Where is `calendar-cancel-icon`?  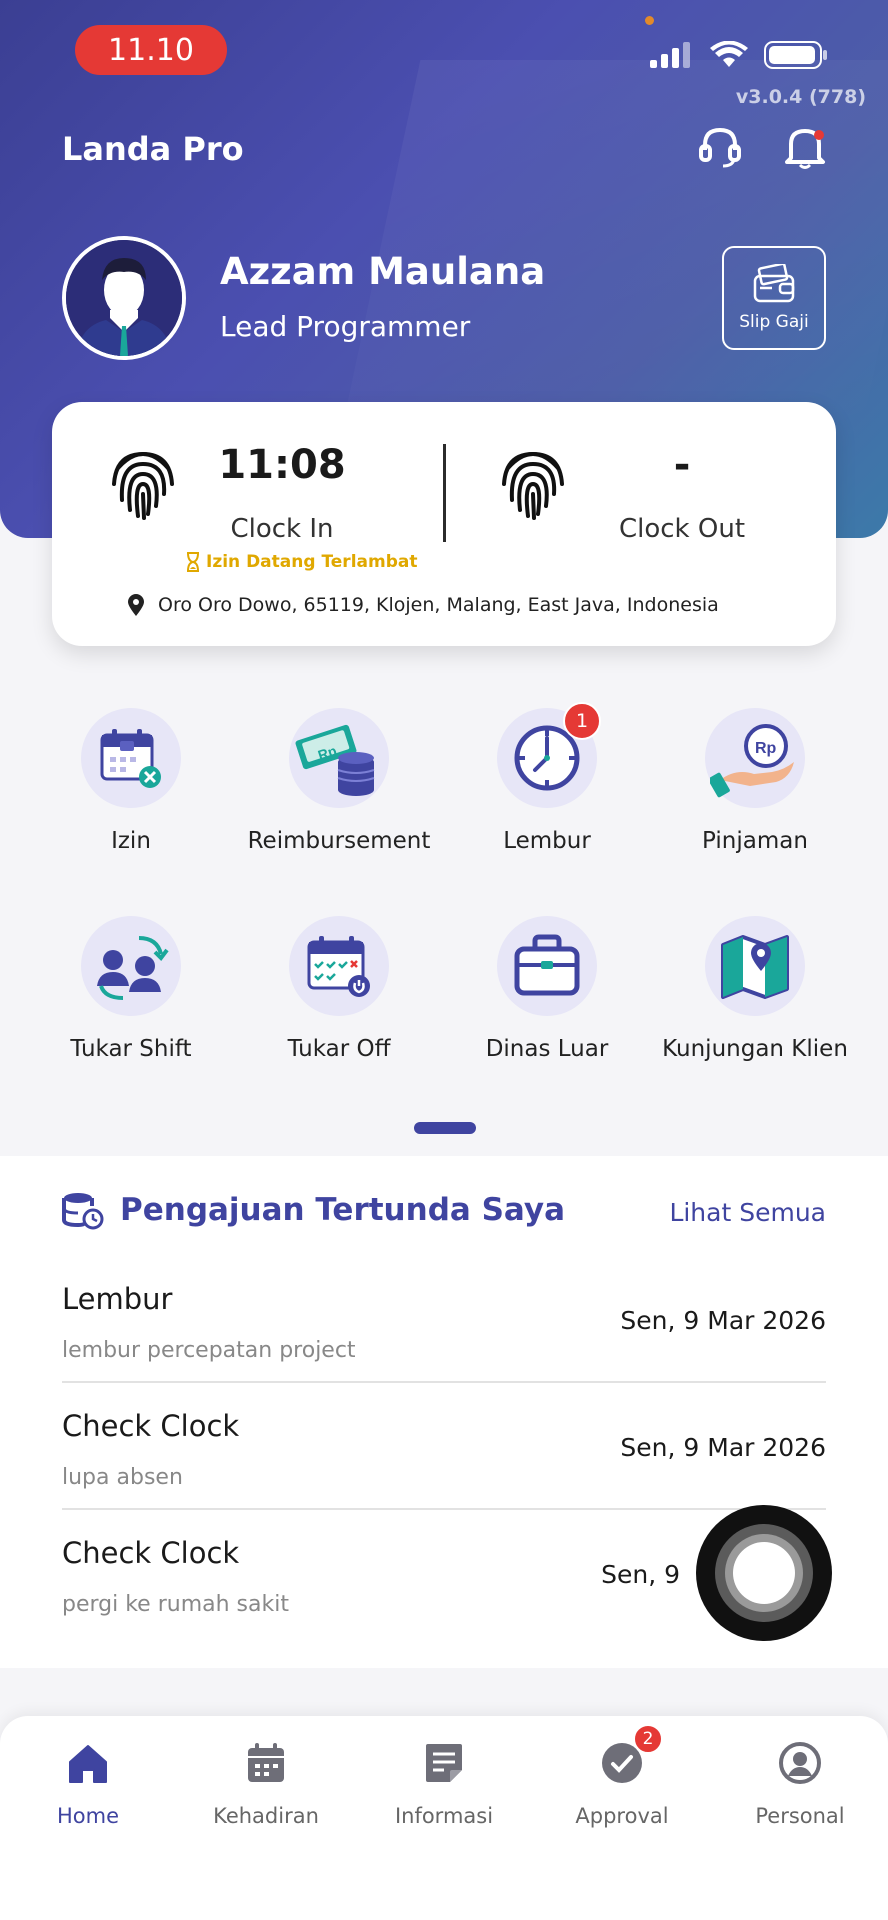 calendar-cancel-icon is located at coordinates (130, 758).